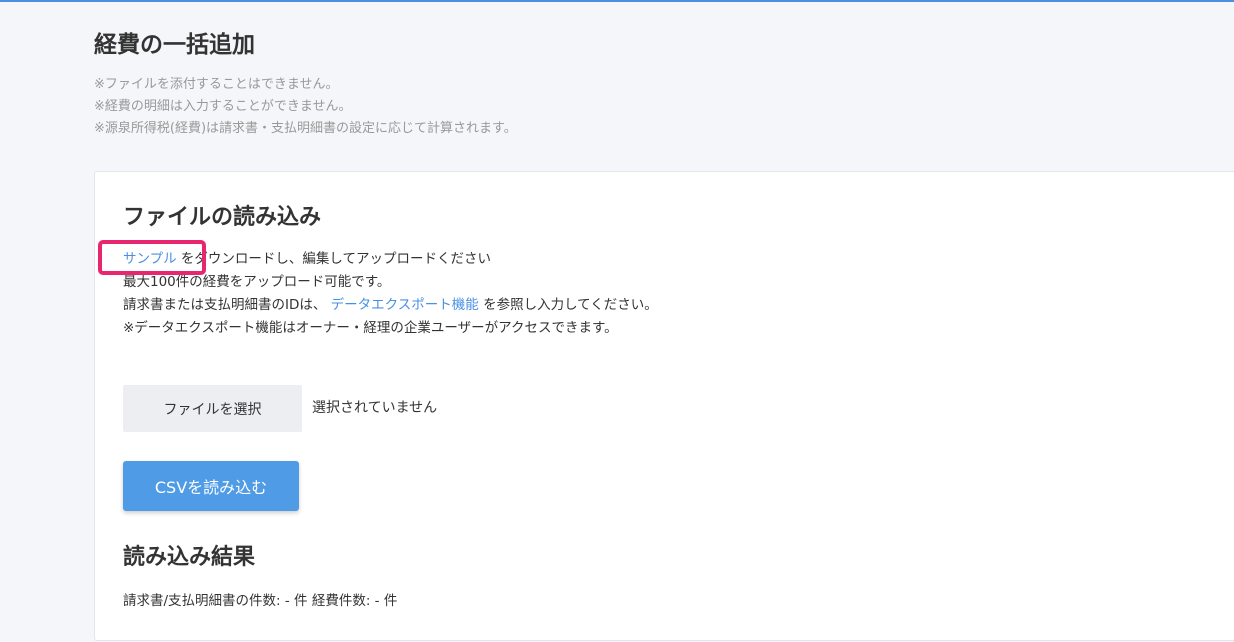 The image size is (1234, 642). I want to click on page-title: 経費の一括追加, so click(174, 45).